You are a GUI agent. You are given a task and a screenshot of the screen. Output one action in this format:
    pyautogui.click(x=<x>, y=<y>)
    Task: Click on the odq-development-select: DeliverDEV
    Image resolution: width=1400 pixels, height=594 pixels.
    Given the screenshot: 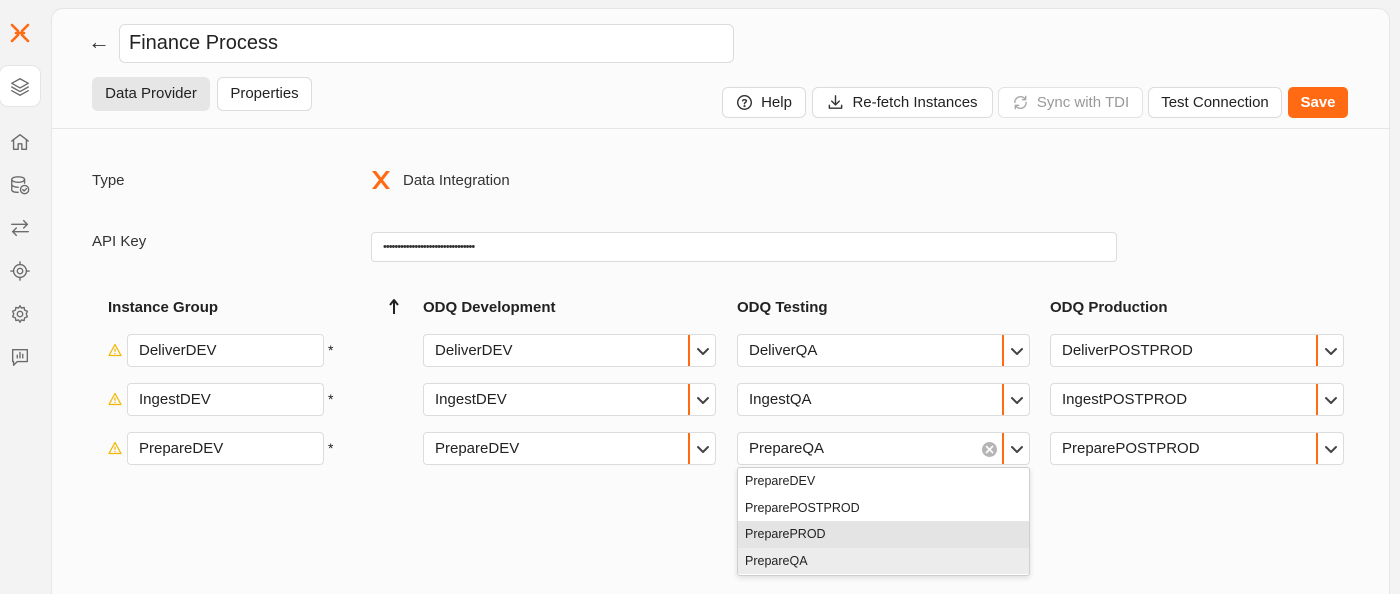 What is the action you would take?
    pyautogui.click(x=569, y=350)
    